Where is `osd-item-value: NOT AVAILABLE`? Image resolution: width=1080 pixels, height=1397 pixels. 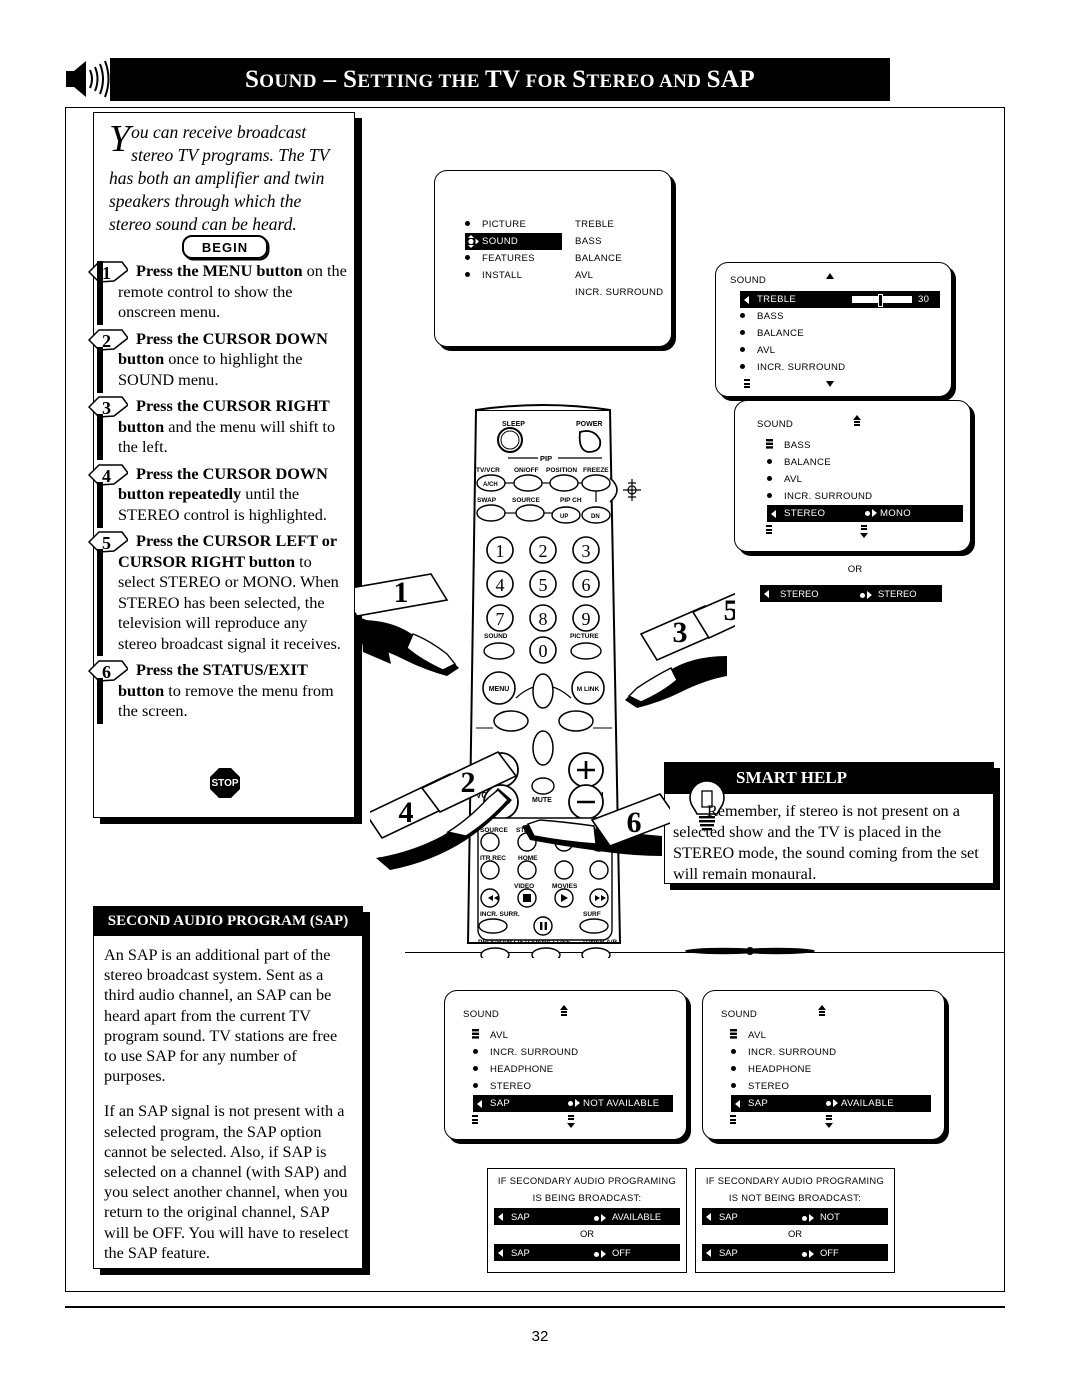 osd-item-value: NOT AVAILABLE is located at coordinates (845, 1225).